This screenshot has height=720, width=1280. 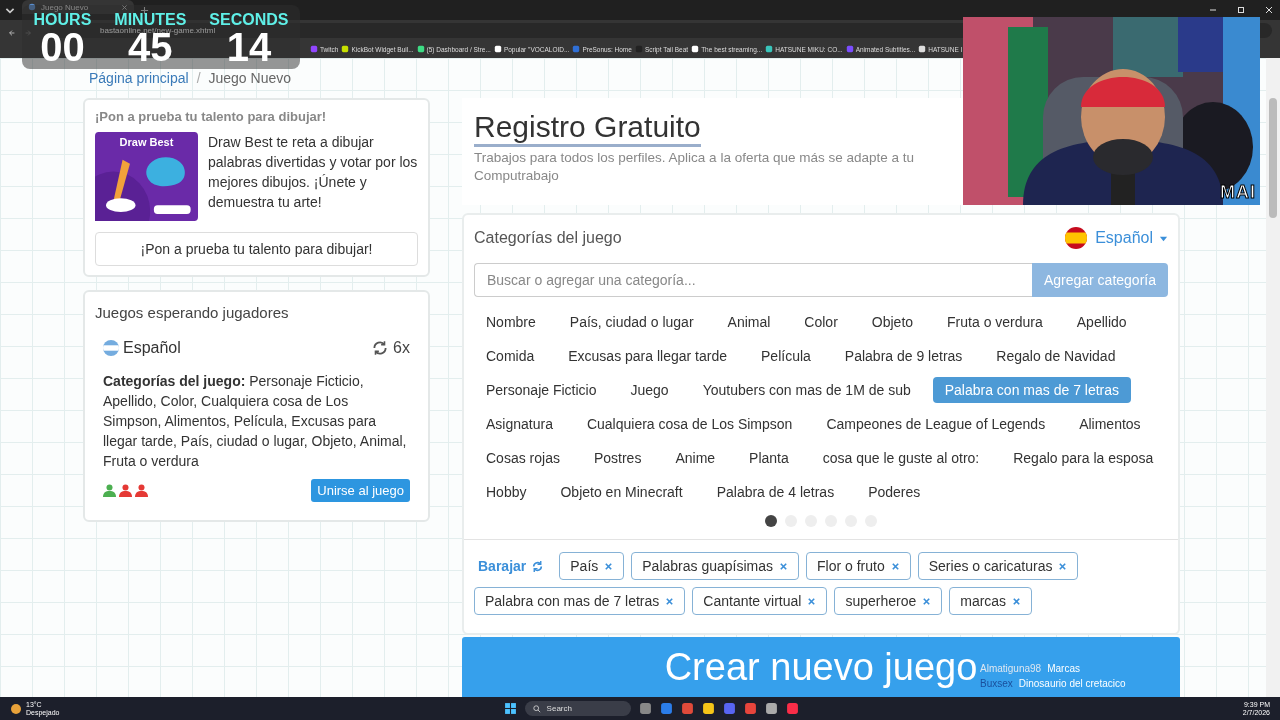 I want to click on back-icon, so click(x=12, y=33).